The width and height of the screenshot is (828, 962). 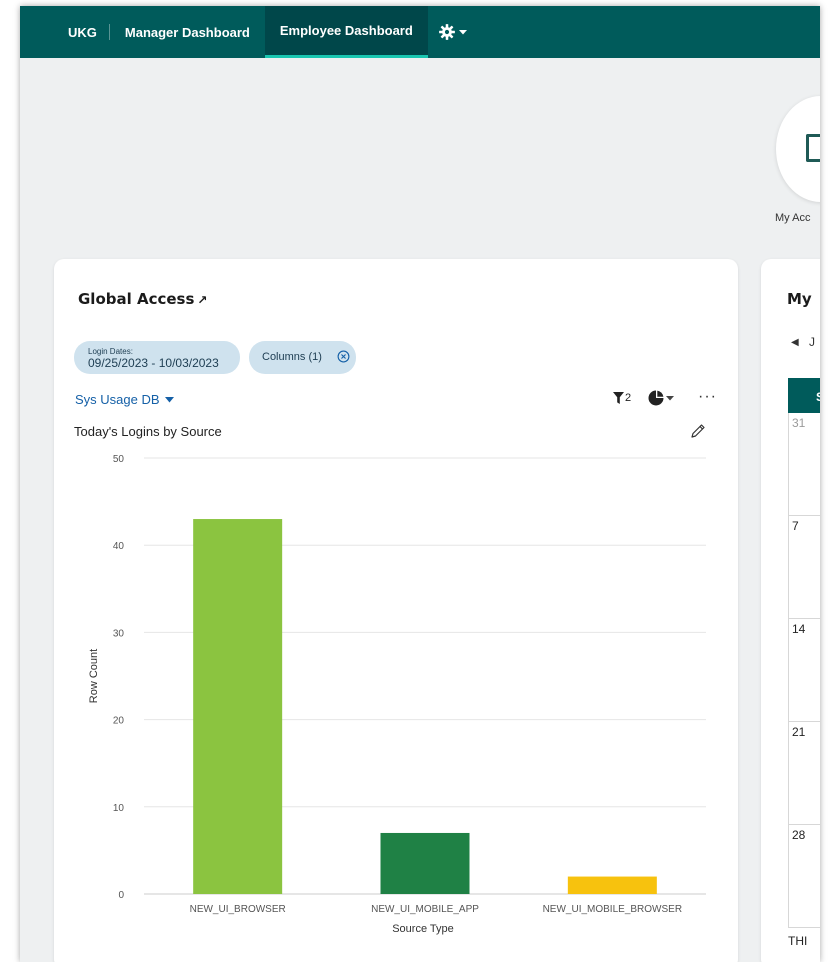 What do you see at coordinates (812, 342) in the screenshot?
I see `calendar-month-label: J` at bounding box center [812, 342].